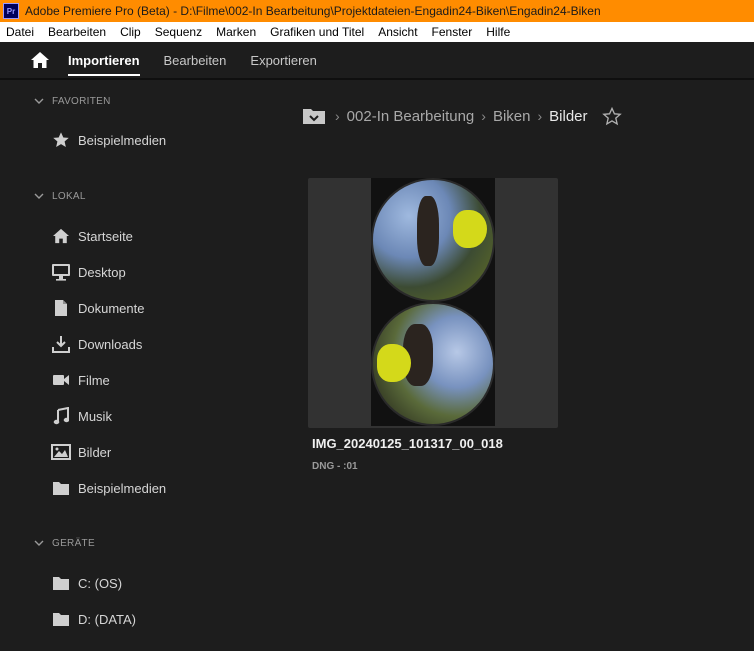 The width and height of the screenshot is (754, 651). What do you see at coordinates (105, 236) in the screenshot?
I see `sidebar-item-label: Startseite` at bounding box center [105, 236].